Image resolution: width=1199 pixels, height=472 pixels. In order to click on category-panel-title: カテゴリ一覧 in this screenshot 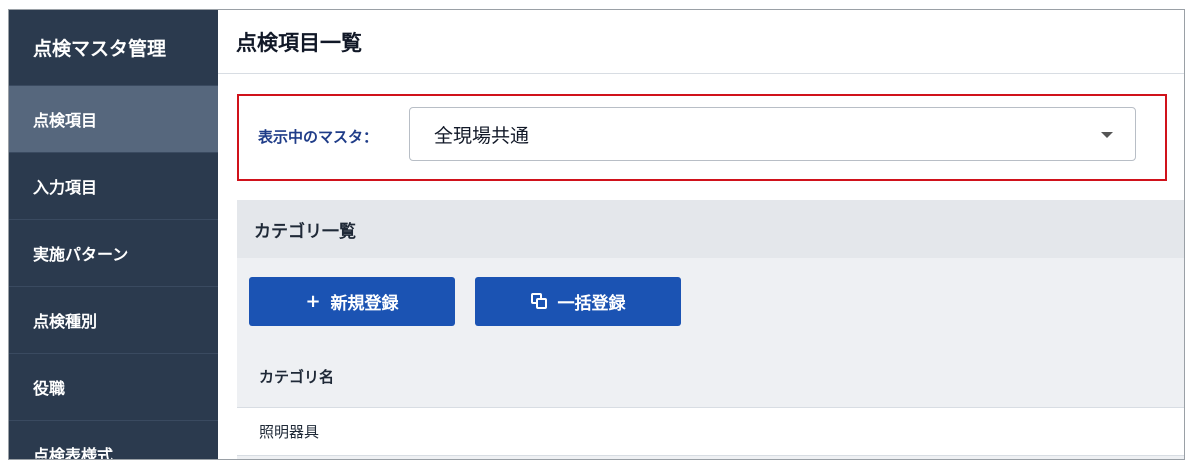, I will do `click(710, 229)`.